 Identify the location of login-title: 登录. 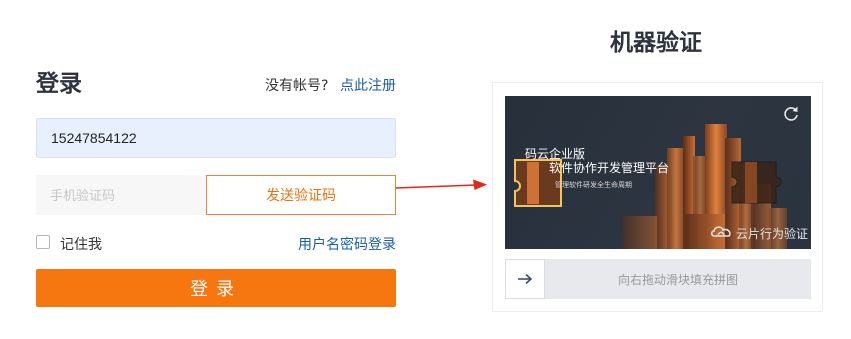
(59, 84).